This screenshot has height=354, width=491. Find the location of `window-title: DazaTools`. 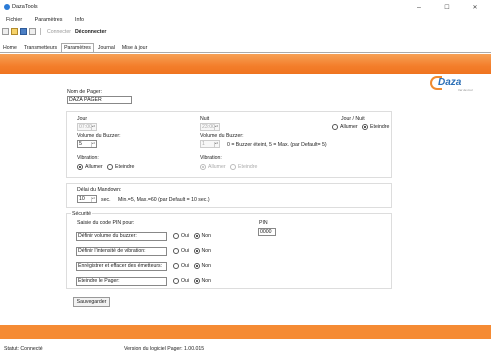

window-title: DazaTools is located at coordinates (25, 7).